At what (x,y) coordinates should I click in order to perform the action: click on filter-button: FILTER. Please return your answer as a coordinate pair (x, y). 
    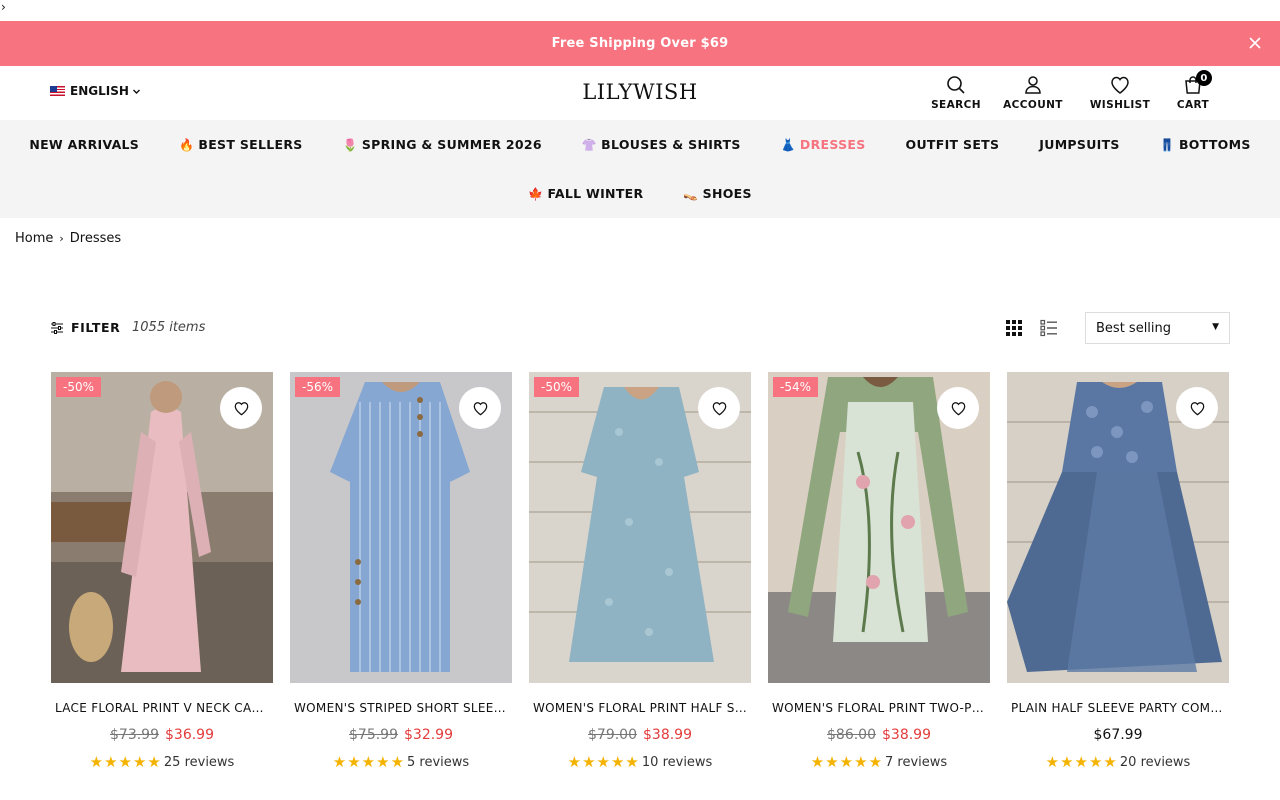
    Looking at the image, I should click on (85, 327).